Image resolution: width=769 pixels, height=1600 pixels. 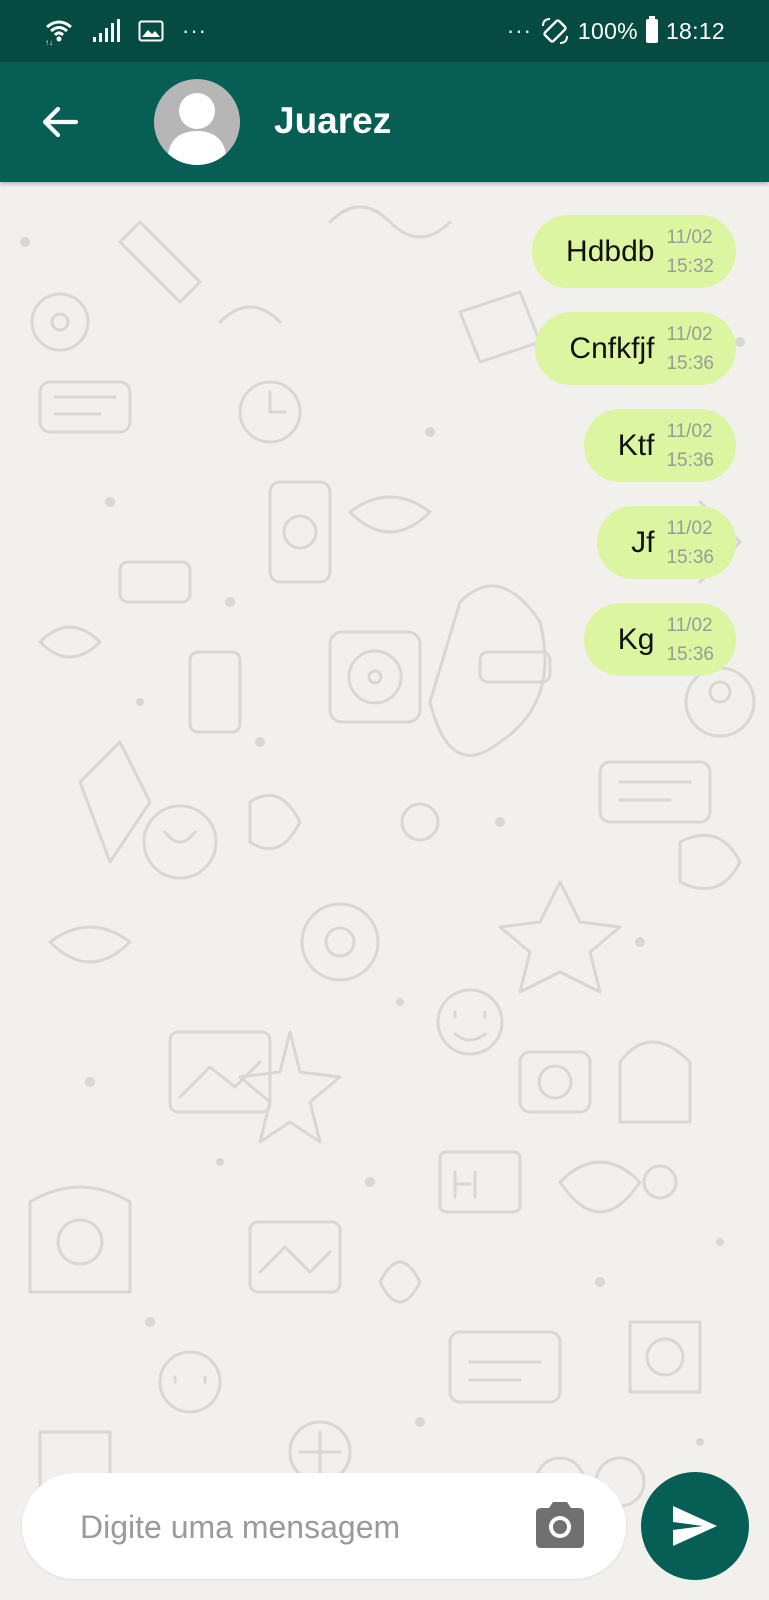 I want to click on chat-header: Juarez, so click(x=384, y=122).